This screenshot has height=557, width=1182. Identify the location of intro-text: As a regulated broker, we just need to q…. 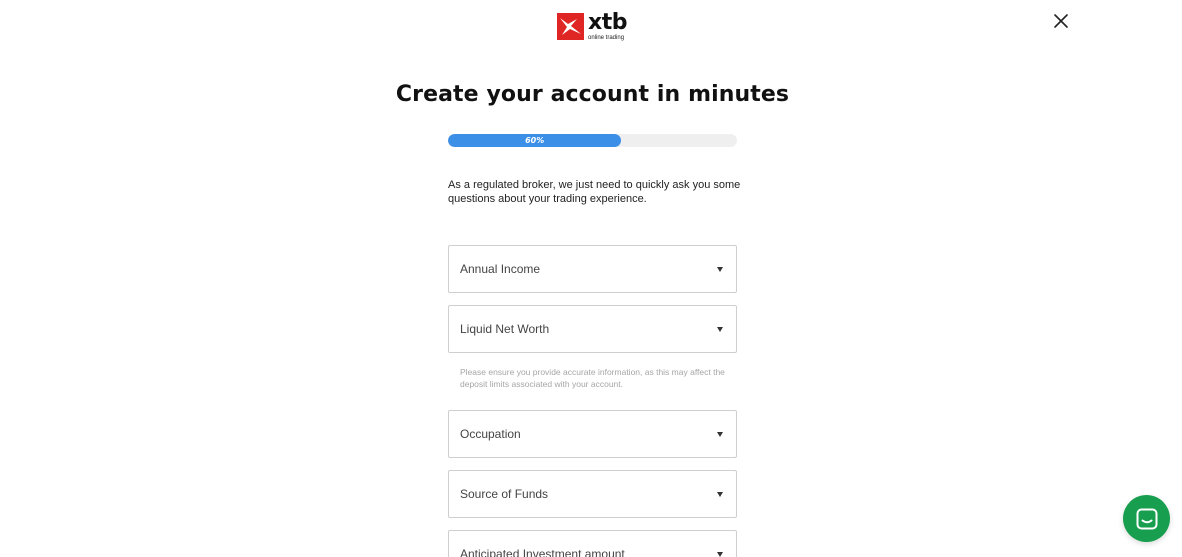
(594, 192).